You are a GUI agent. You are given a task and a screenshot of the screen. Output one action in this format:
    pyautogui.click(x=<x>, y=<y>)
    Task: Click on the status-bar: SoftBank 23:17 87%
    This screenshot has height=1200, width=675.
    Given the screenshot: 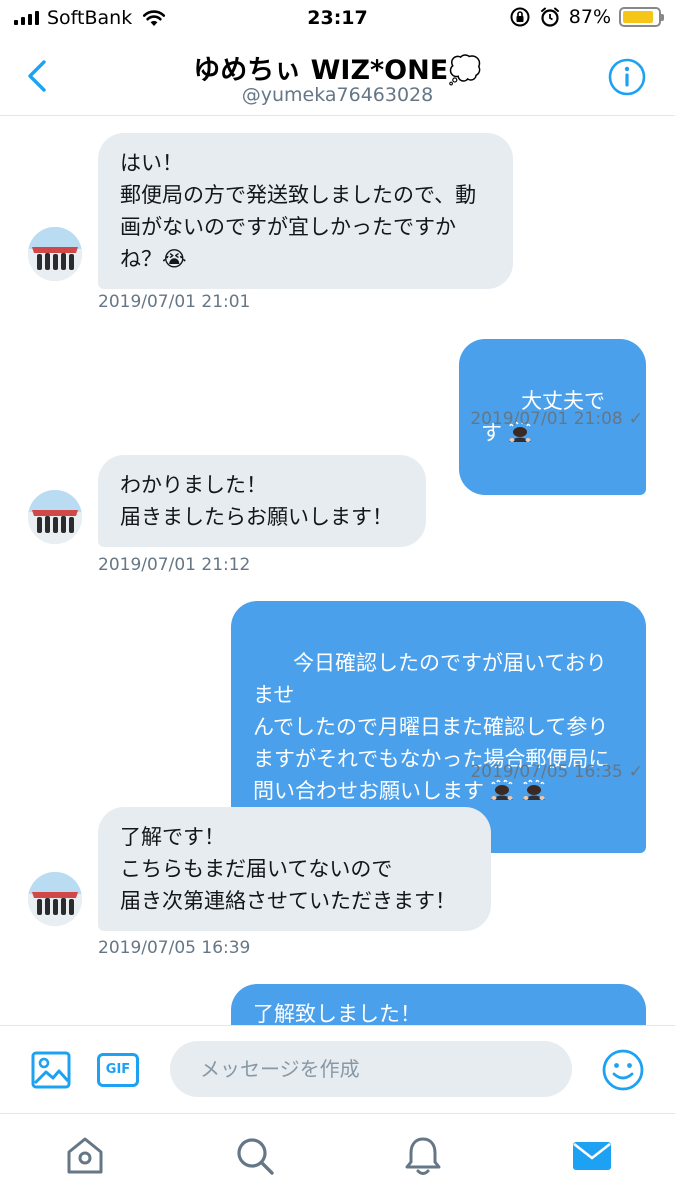 What is the action you would take?
    pyautogui.click(x=337, y=19)
    